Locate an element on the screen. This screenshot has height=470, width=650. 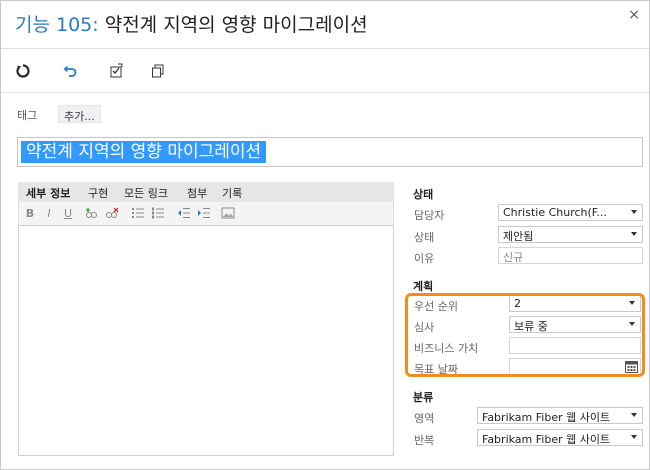
reason-field: 신규 is located at coordinates (570, 255).